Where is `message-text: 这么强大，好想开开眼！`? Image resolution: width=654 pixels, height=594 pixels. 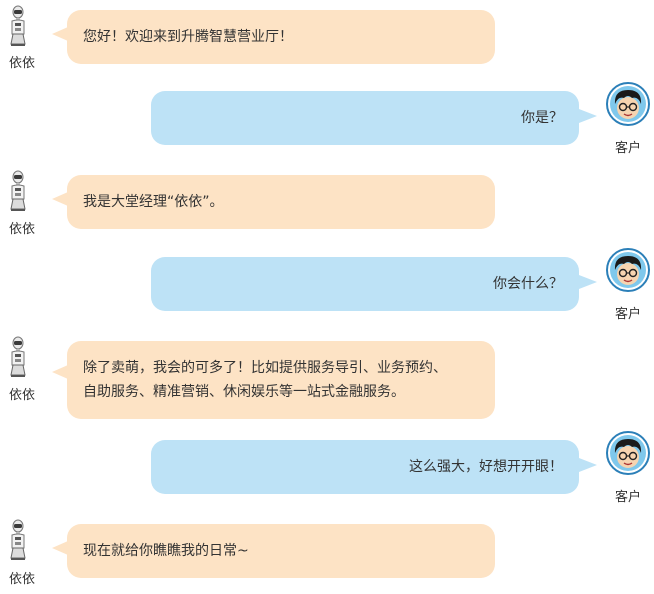
message-text: 这么强大，好想开开眼！ is located at coordinates (486, 467).